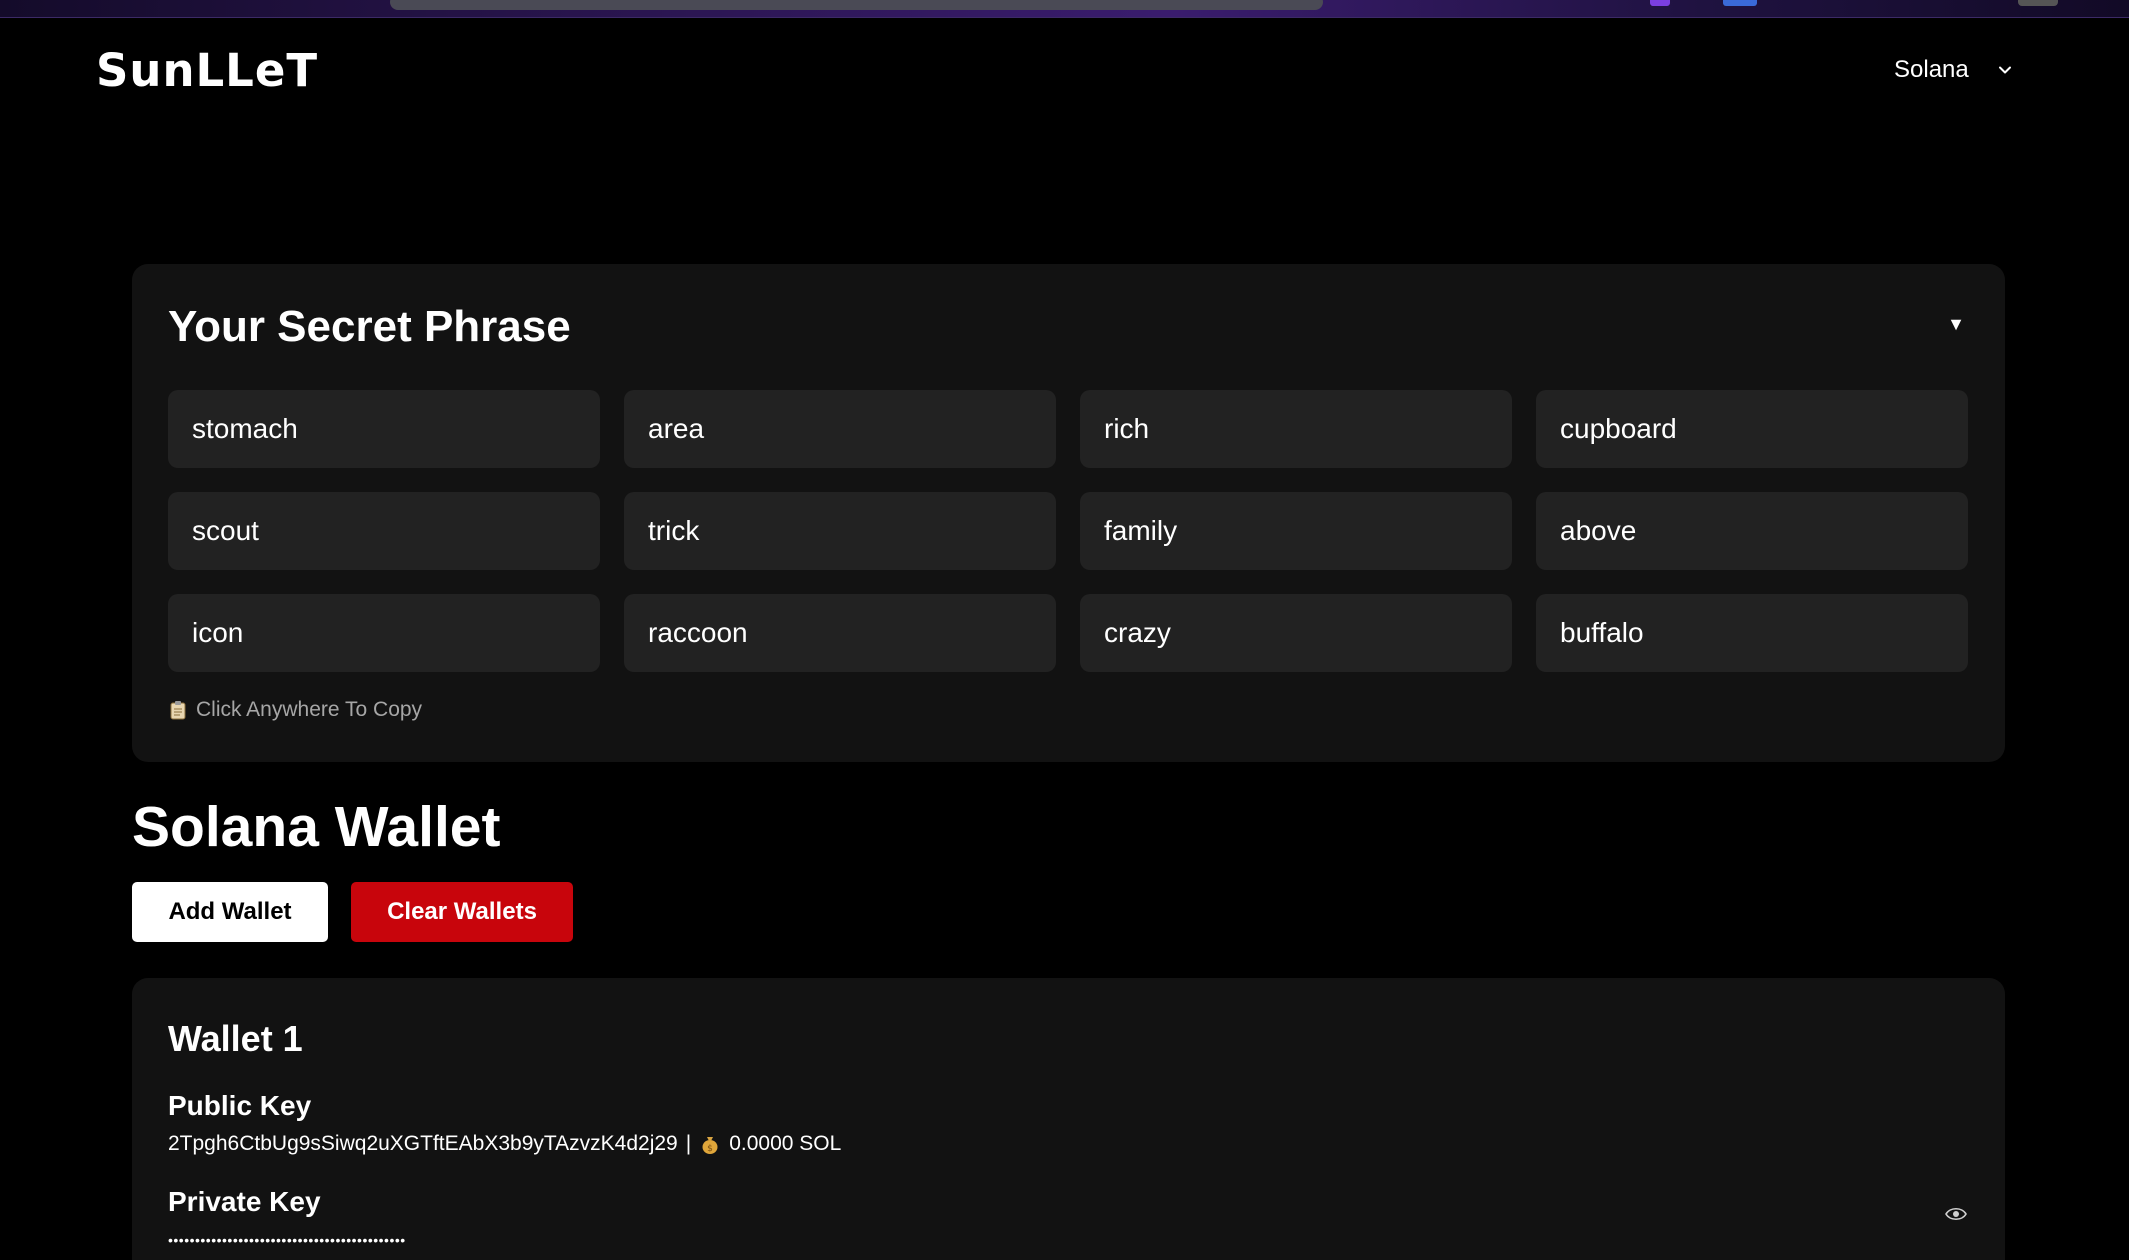 Image resolution: width=2129 pixels, height=1260 pixels. Describe the element at coordinates (369, 326) in the screenshot. I see `secret-phrase-title: Your Secret Phrase` at that location.